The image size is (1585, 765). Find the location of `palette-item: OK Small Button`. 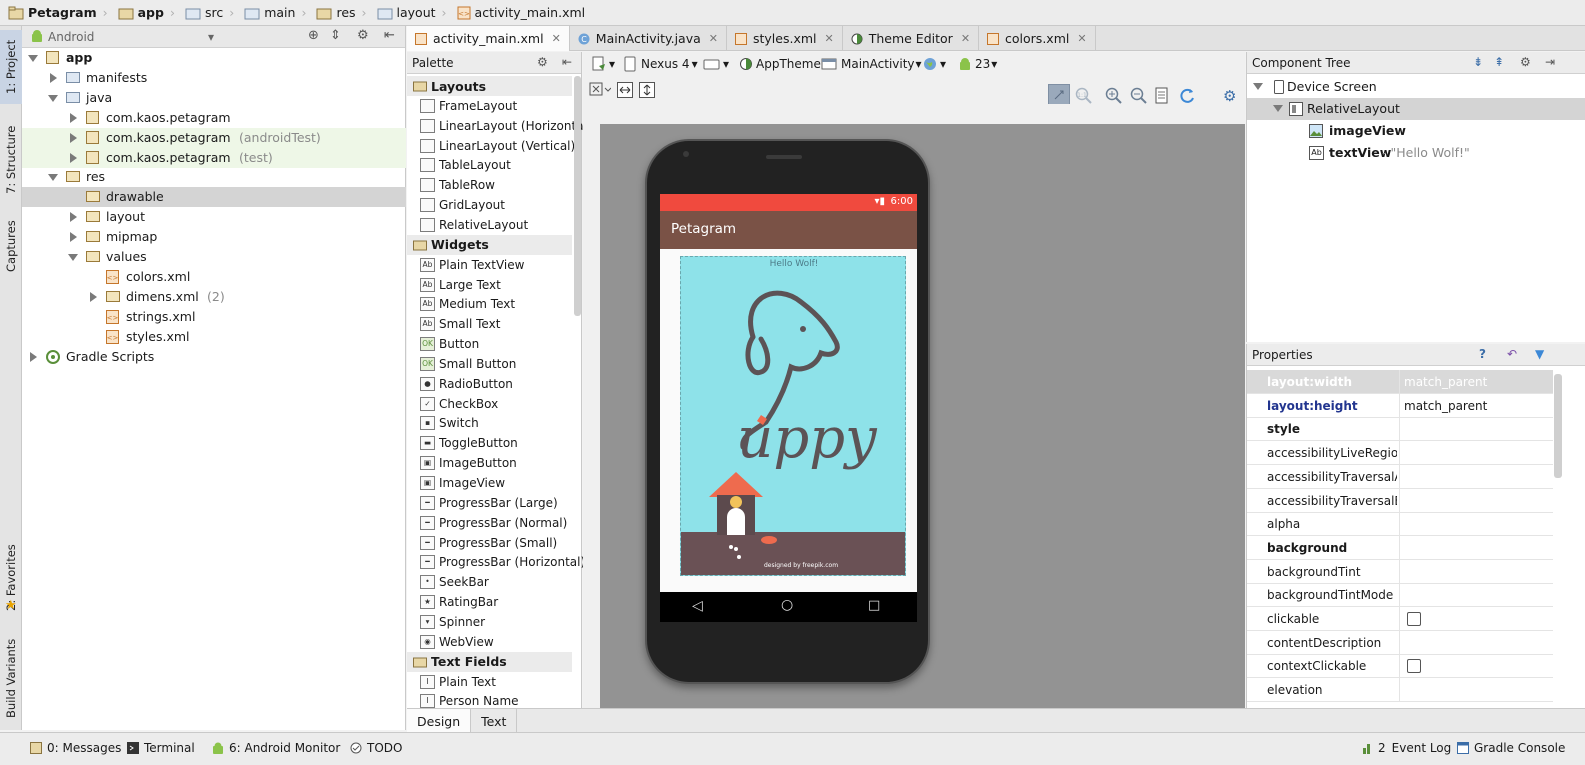

palette-item: OK Small Button is located at coordinates (489, 364).